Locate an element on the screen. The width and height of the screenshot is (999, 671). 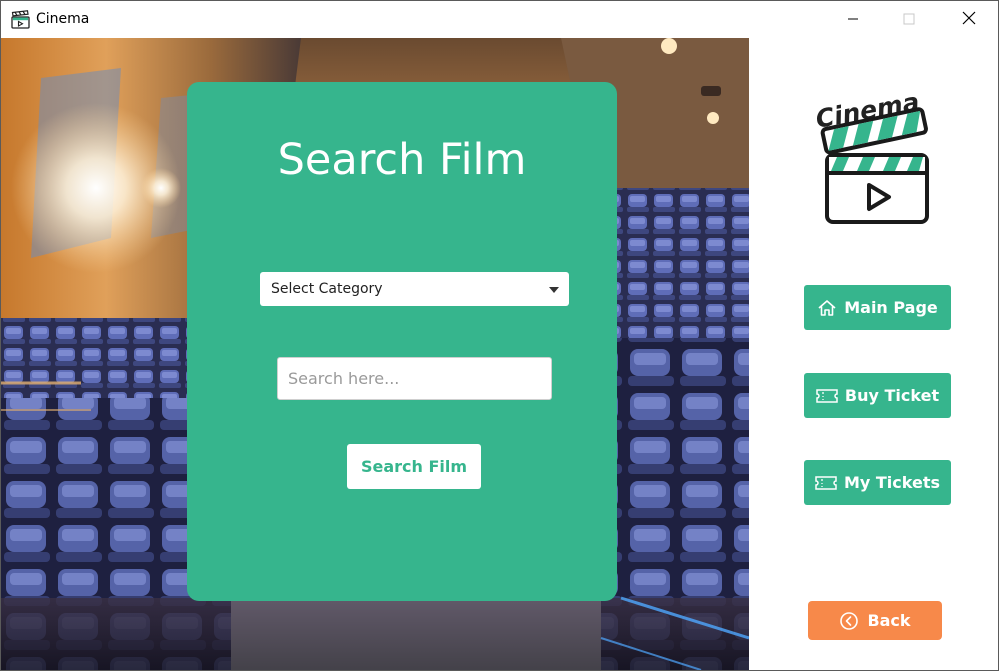
maximize-button is located at coordinates (909, 19).